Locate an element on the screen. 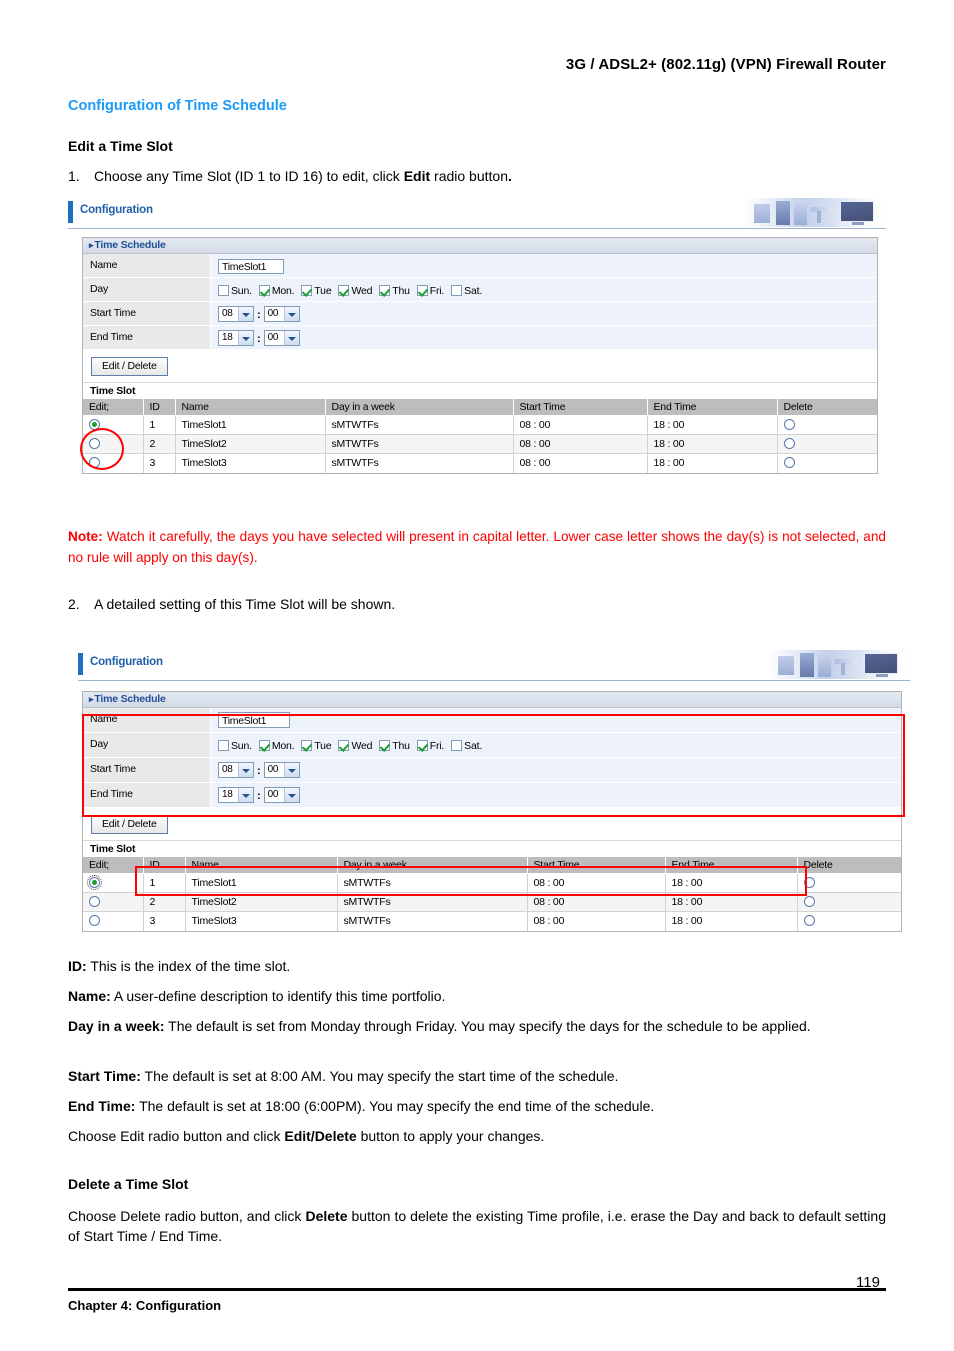 The width and height of the screenshot is (954, 1351). ui-window-header-2: Configuration is located at coordinates (494, 665).